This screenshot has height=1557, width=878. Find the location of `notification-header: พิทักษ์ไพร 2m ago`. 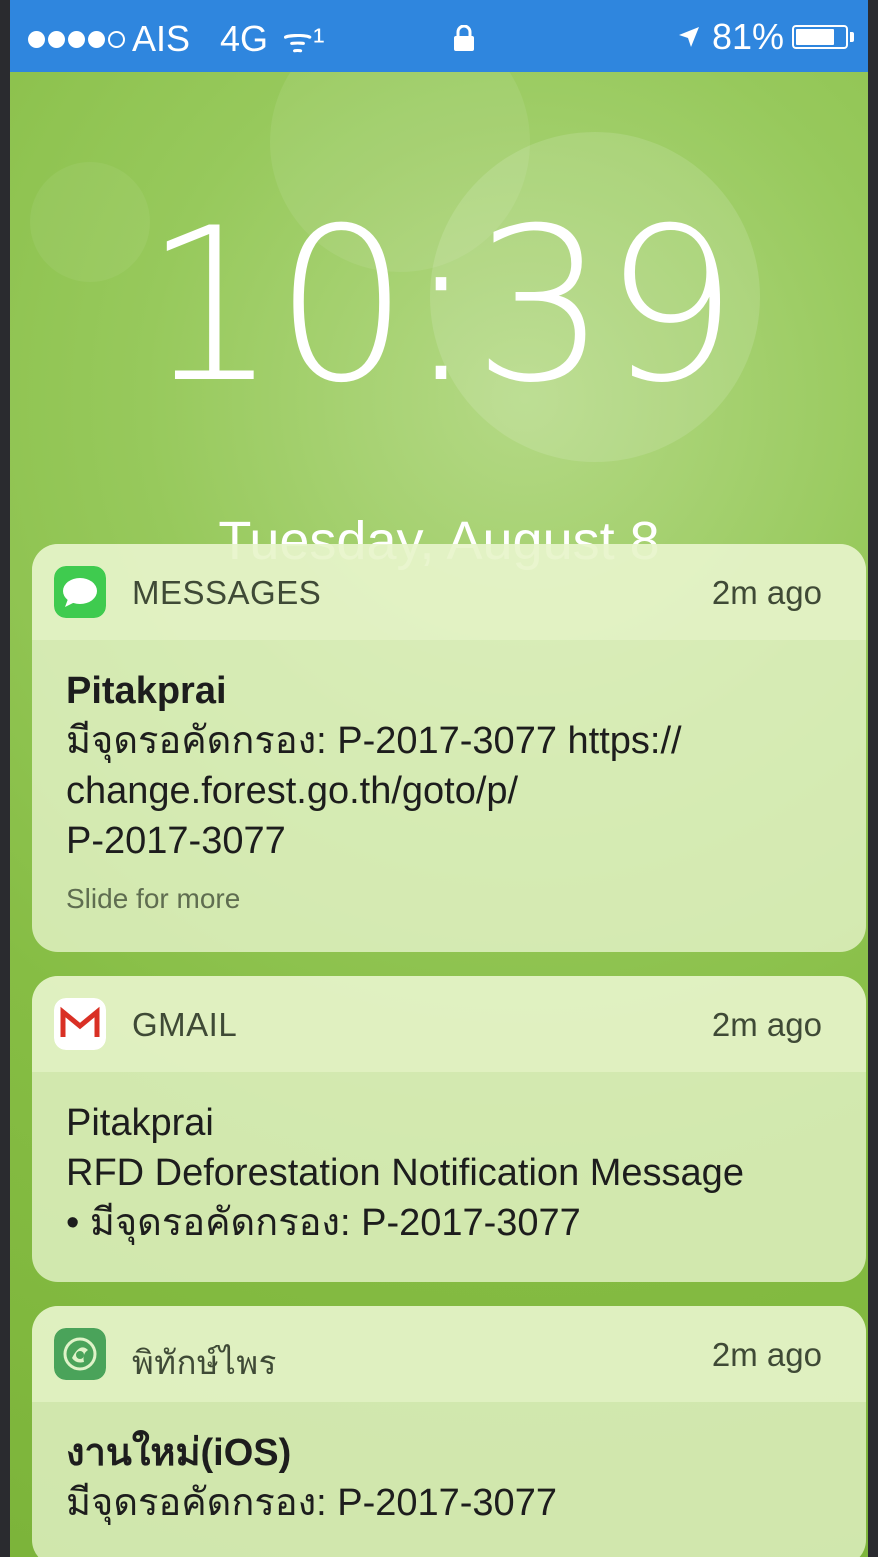

notification-header: พิทักษ์ไพร 2m ago is located at coordinates (449, 1354).